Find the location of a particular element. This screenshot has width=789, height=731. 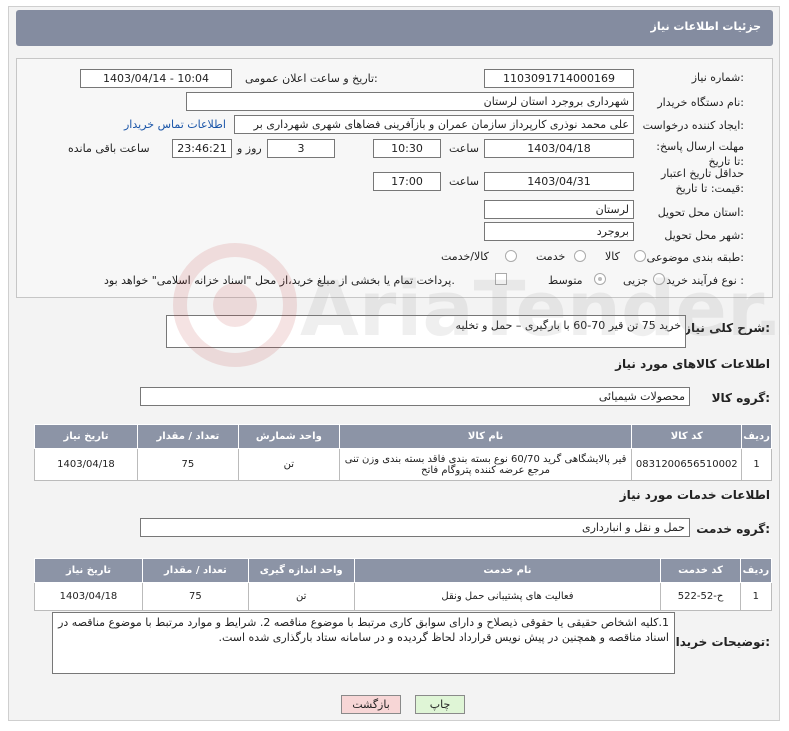

price-validity-label: حداقل تاریخ اعتبار قیمت: تا تاریخ: is located at coordinates (702, 181).